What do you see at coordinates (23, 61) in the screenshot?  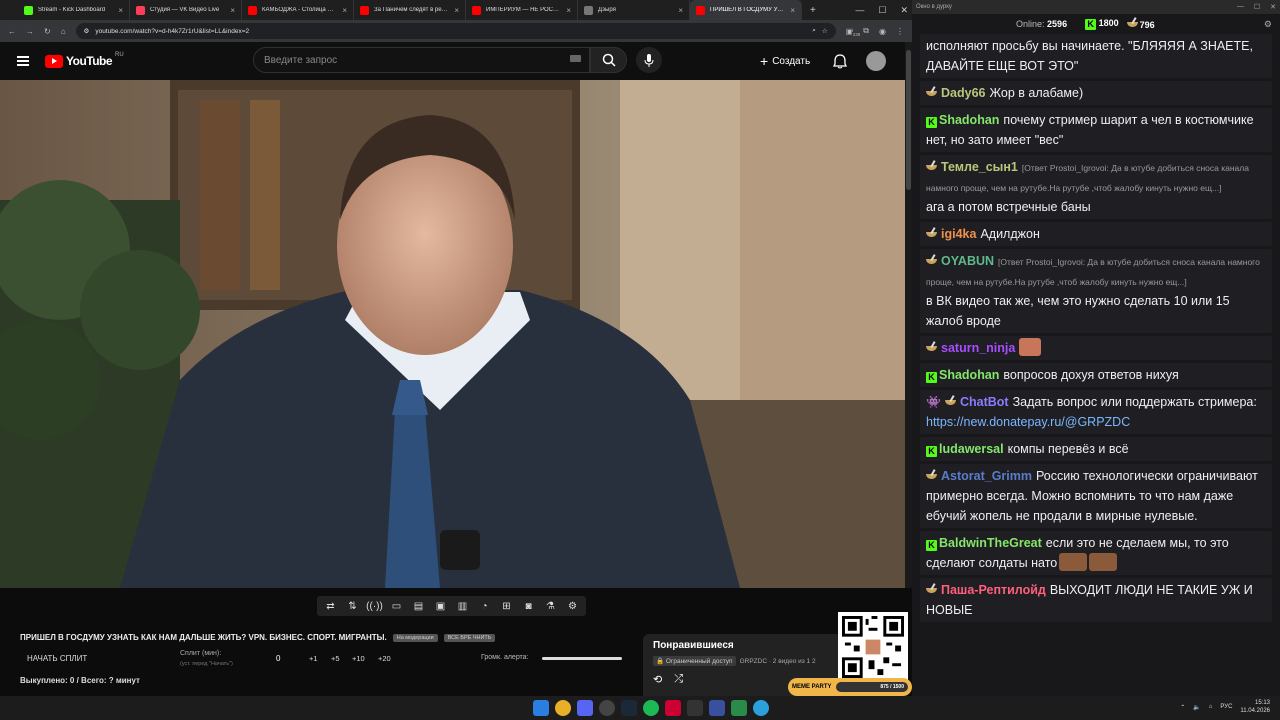 I see `menu-hamburger-icon` at bounding box center [23, 61].